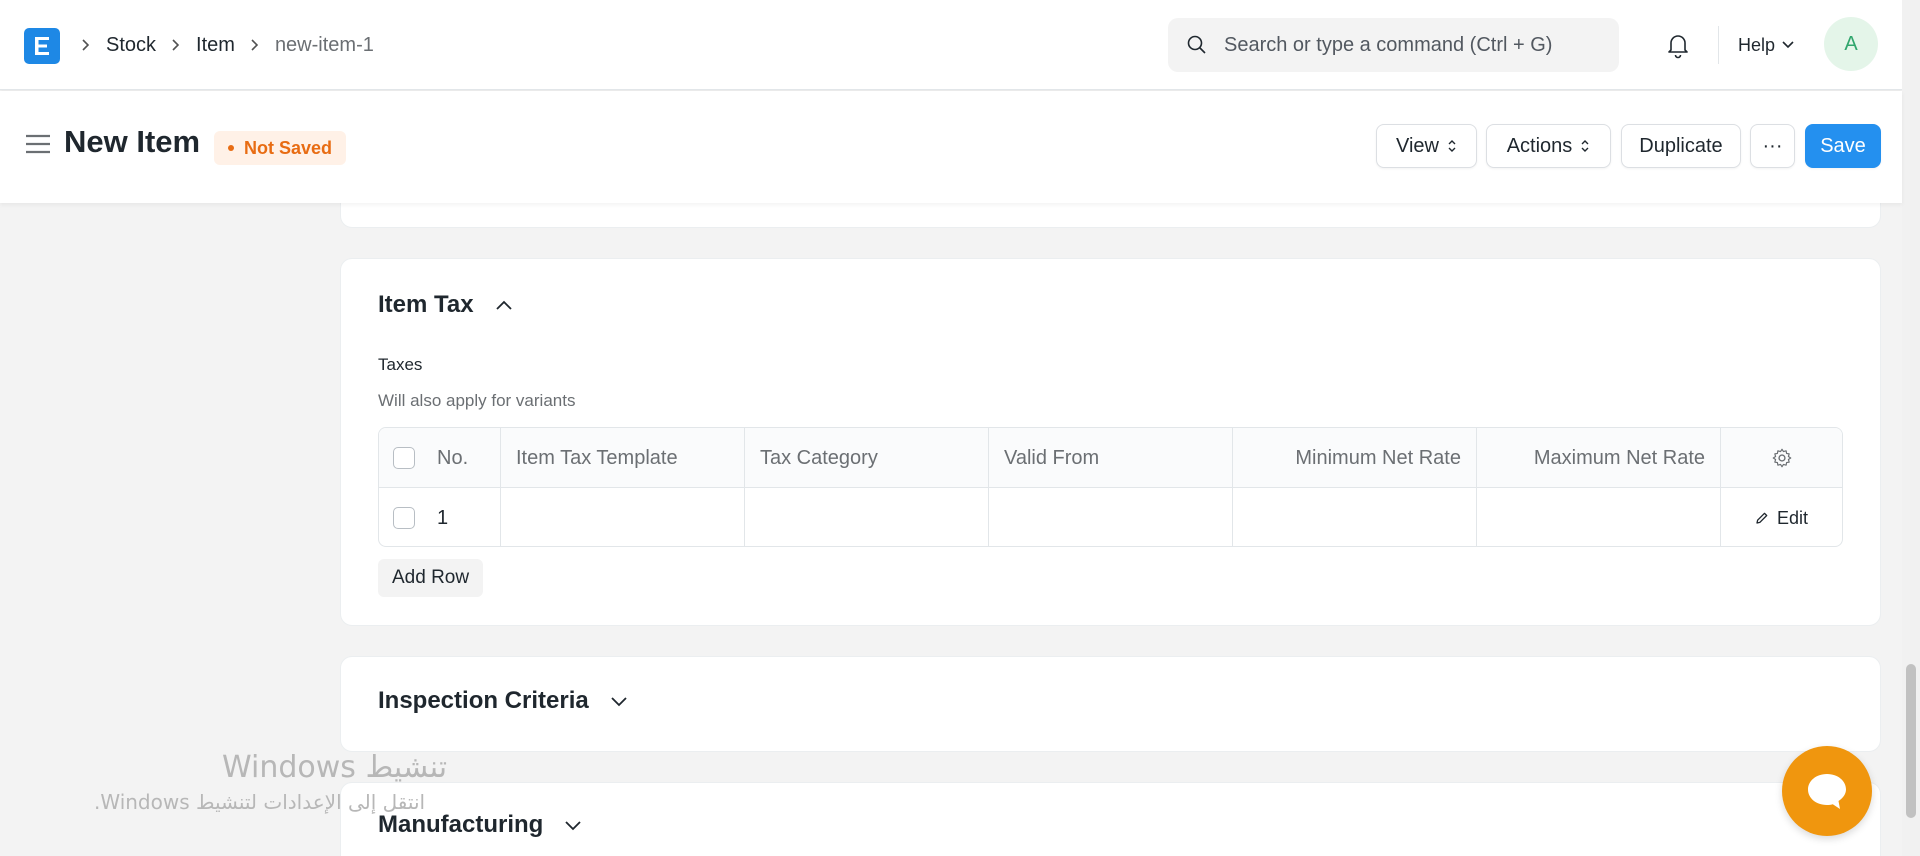  I want to click on taxes-field-label: Taxes, so click(400, 364).